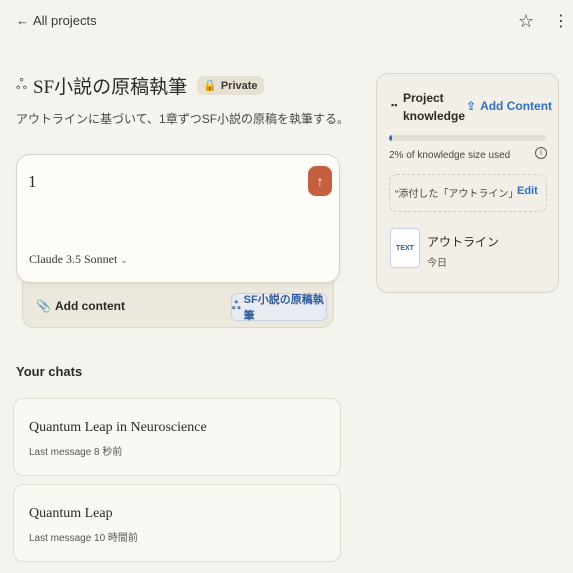 The image size is (573, 573). What do you see at coordinates (110, 87) in the screenshot?
I see `page-title: SF小説の原稿執筆` at bounding box center [110, 87].